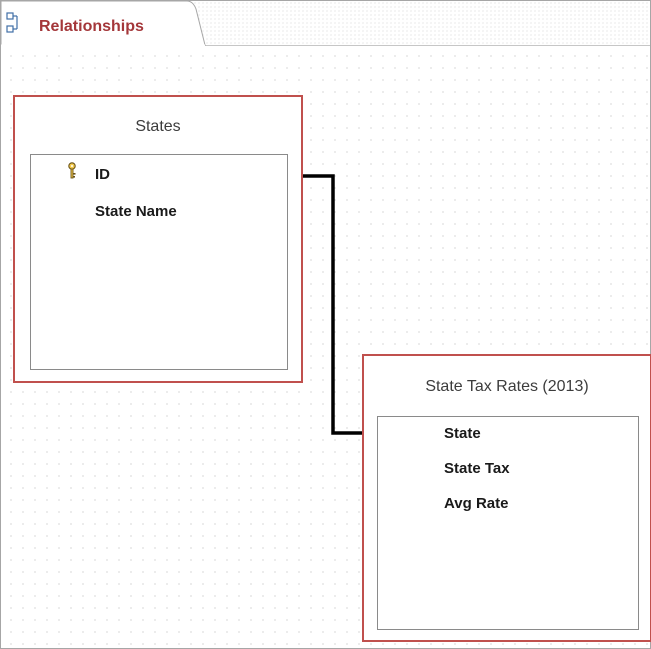 This screenshot has width=651, height=649. What do you see at coordinates (159, 262) in the screenshot?
I see `field-list: ID State Name` at bounding box center [159, 262].